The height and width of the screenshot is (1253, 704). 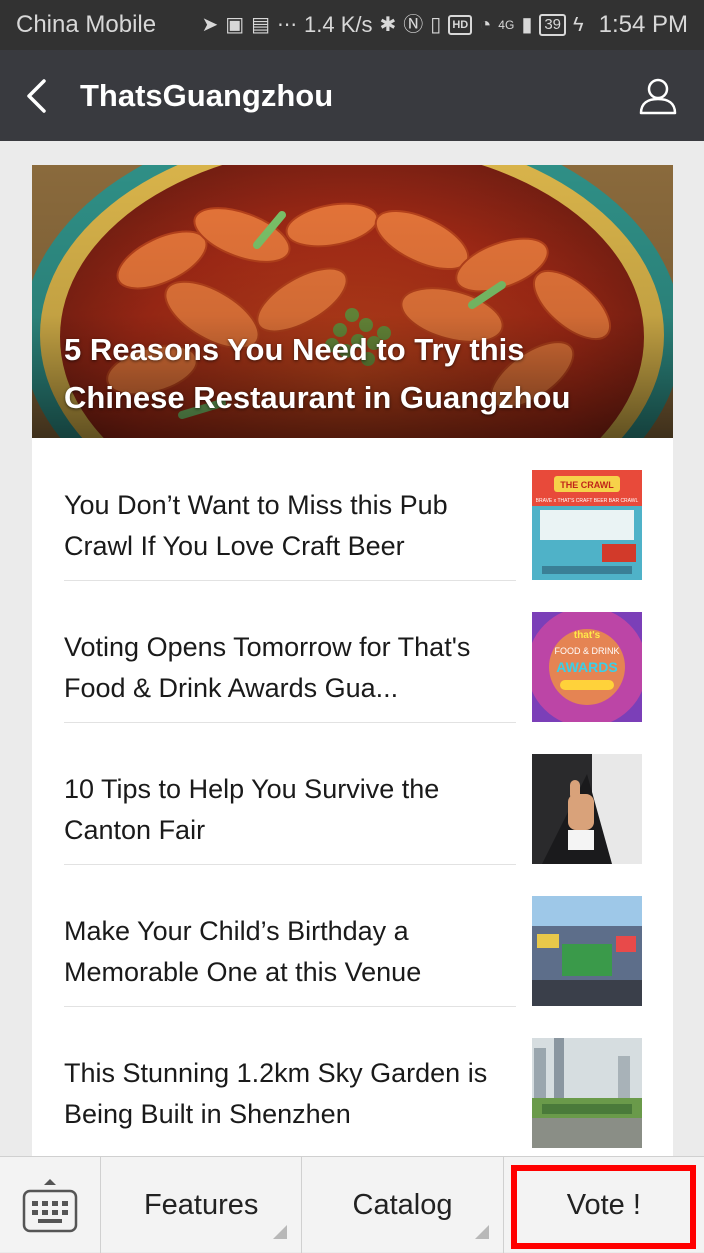 I want to click on crawl-thumb-subtitle: BRAVE x THAT'S CRAFT BEER BAR CRAWL, so click(x=587, y=501).